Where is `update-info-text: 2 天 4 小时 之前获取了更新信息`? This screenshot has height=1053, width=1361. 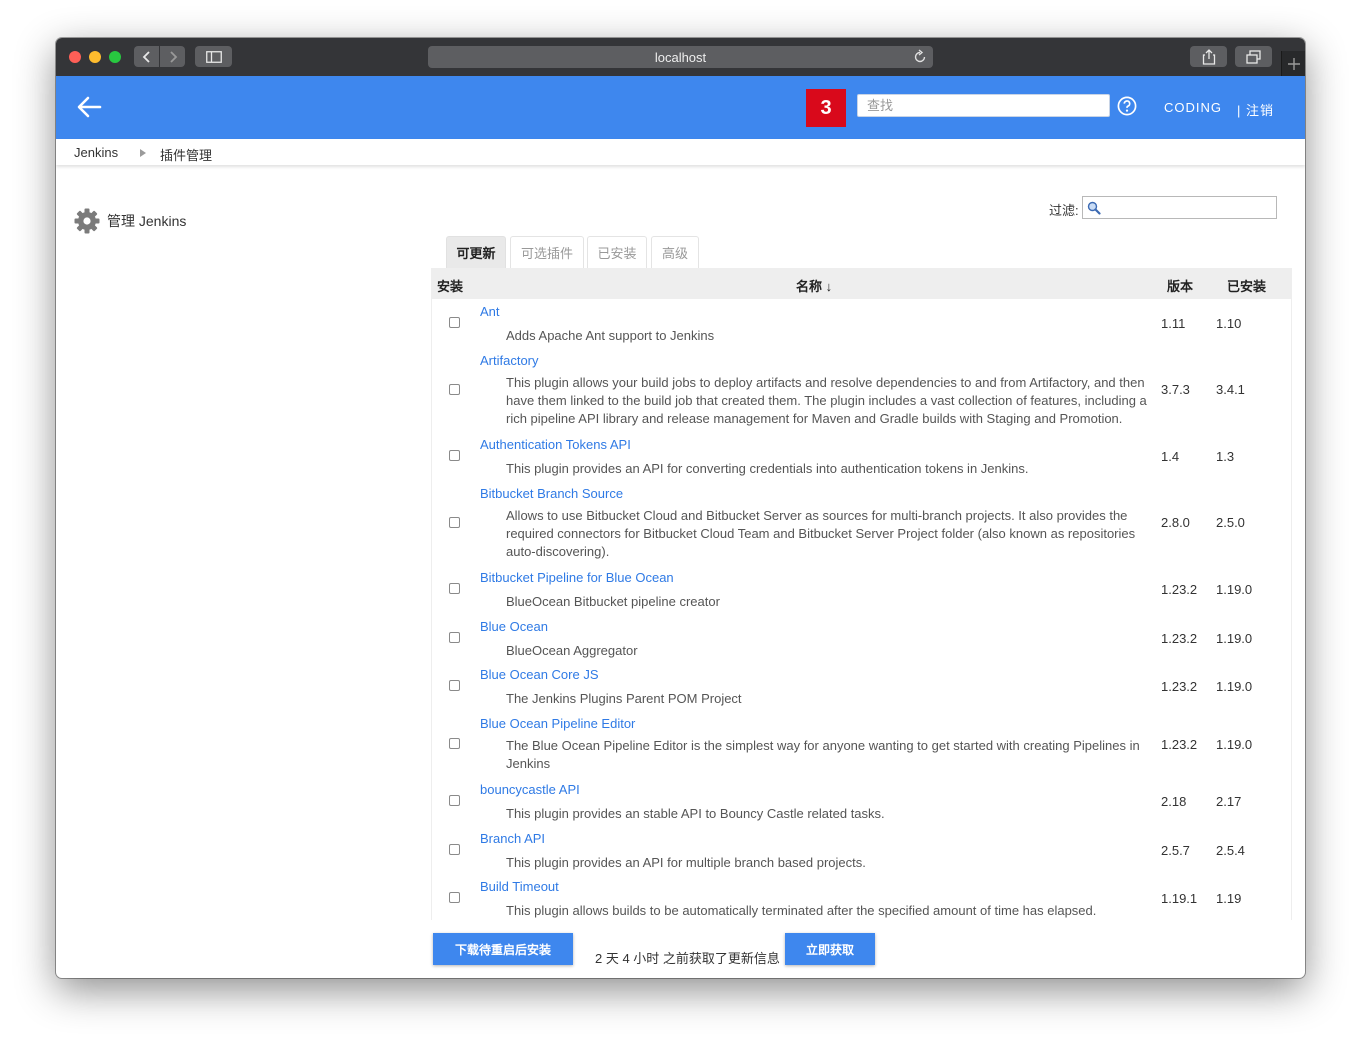 update-info-text: 2 天 4 小时 之前获取了更新信息 is located at coordinates (687, 958).